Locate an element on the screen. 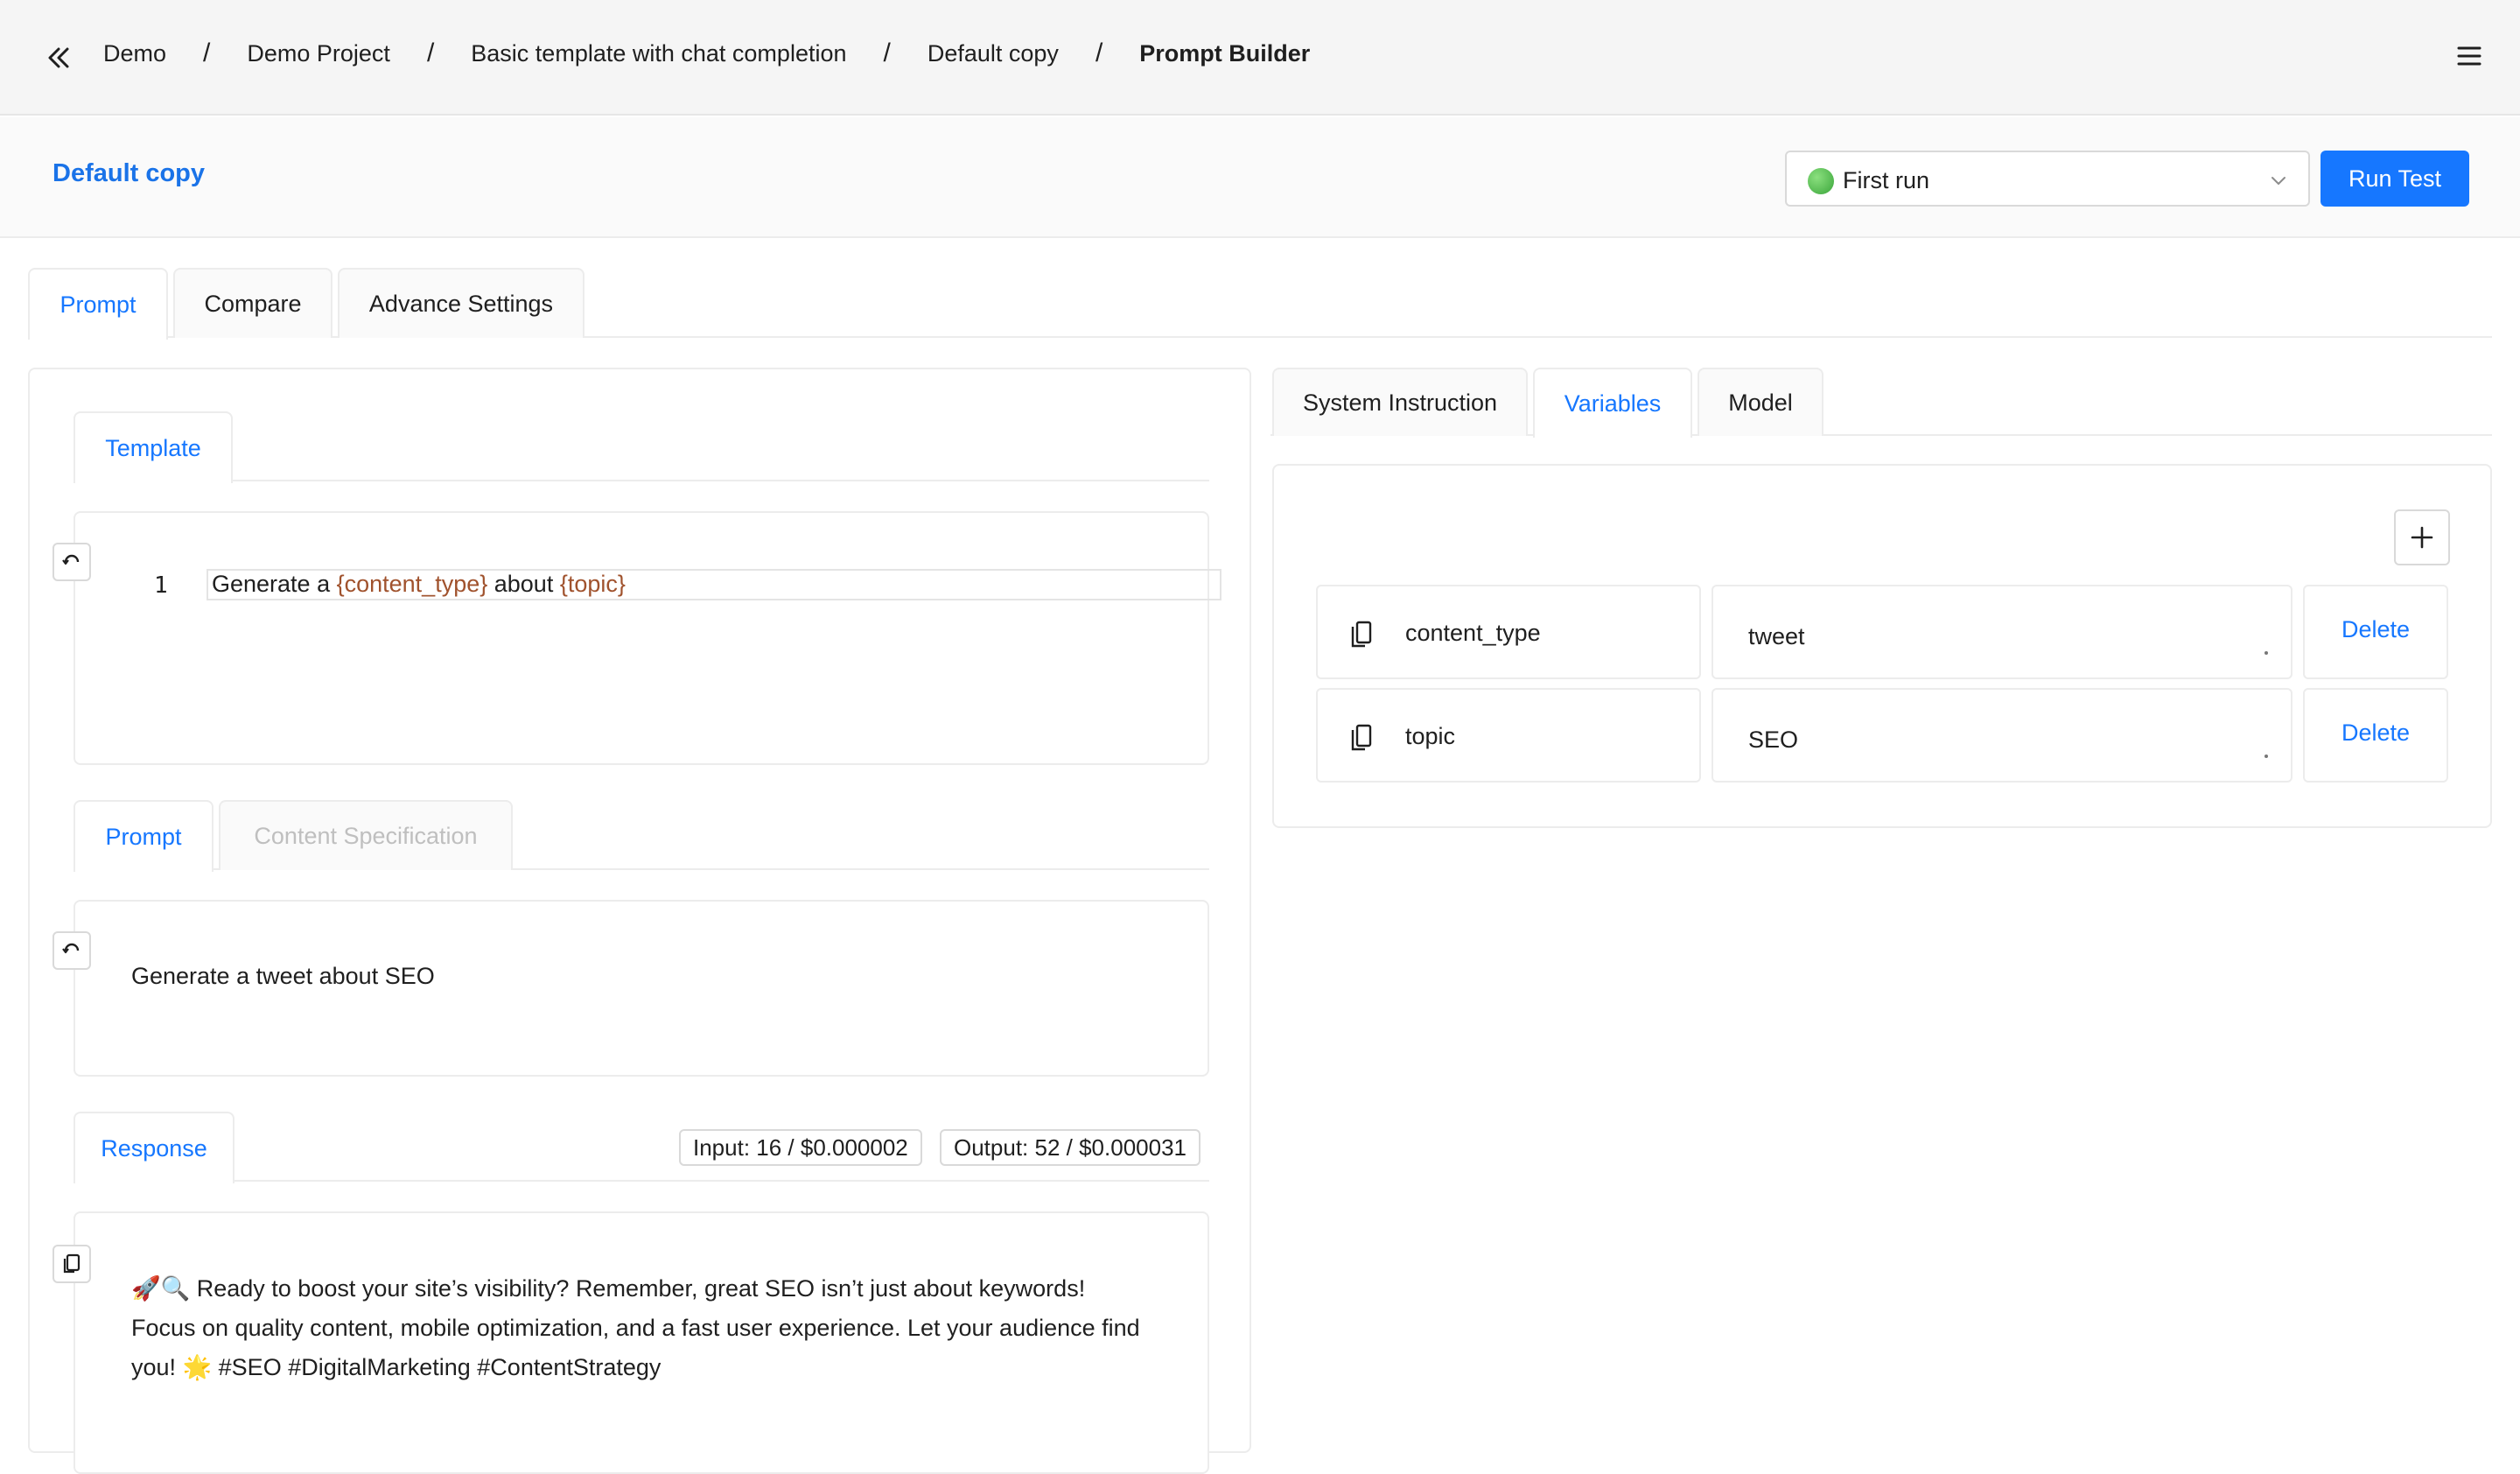  prompt-output-box: Generate a tweet about SEO is located at coordinates (630, 988).